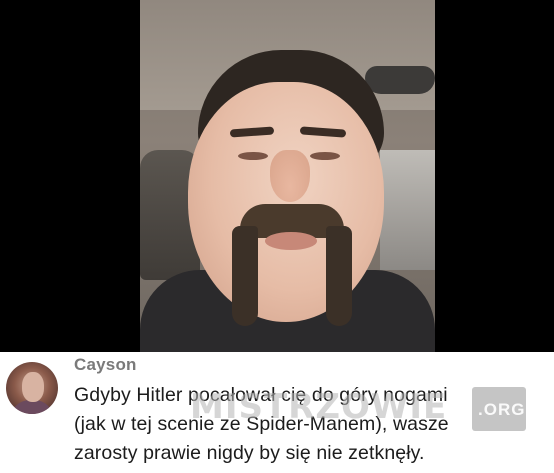 The width and height of the screenshot is (554, 473). What do you see at coordinates (245, 276) in the screenshot?
I see `goatee-left` at bounding box center [245, 276].